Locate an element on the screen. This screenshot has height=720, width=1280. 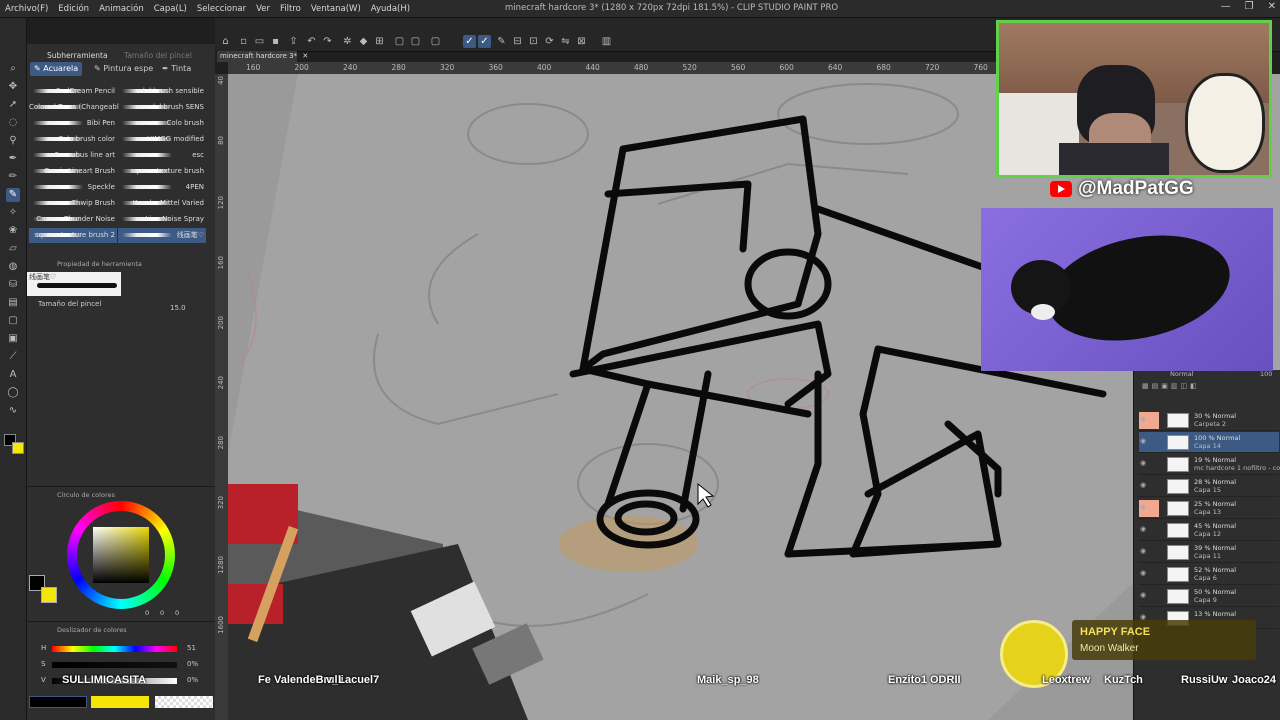
current-color-bar is located at coordinates (58, 702).